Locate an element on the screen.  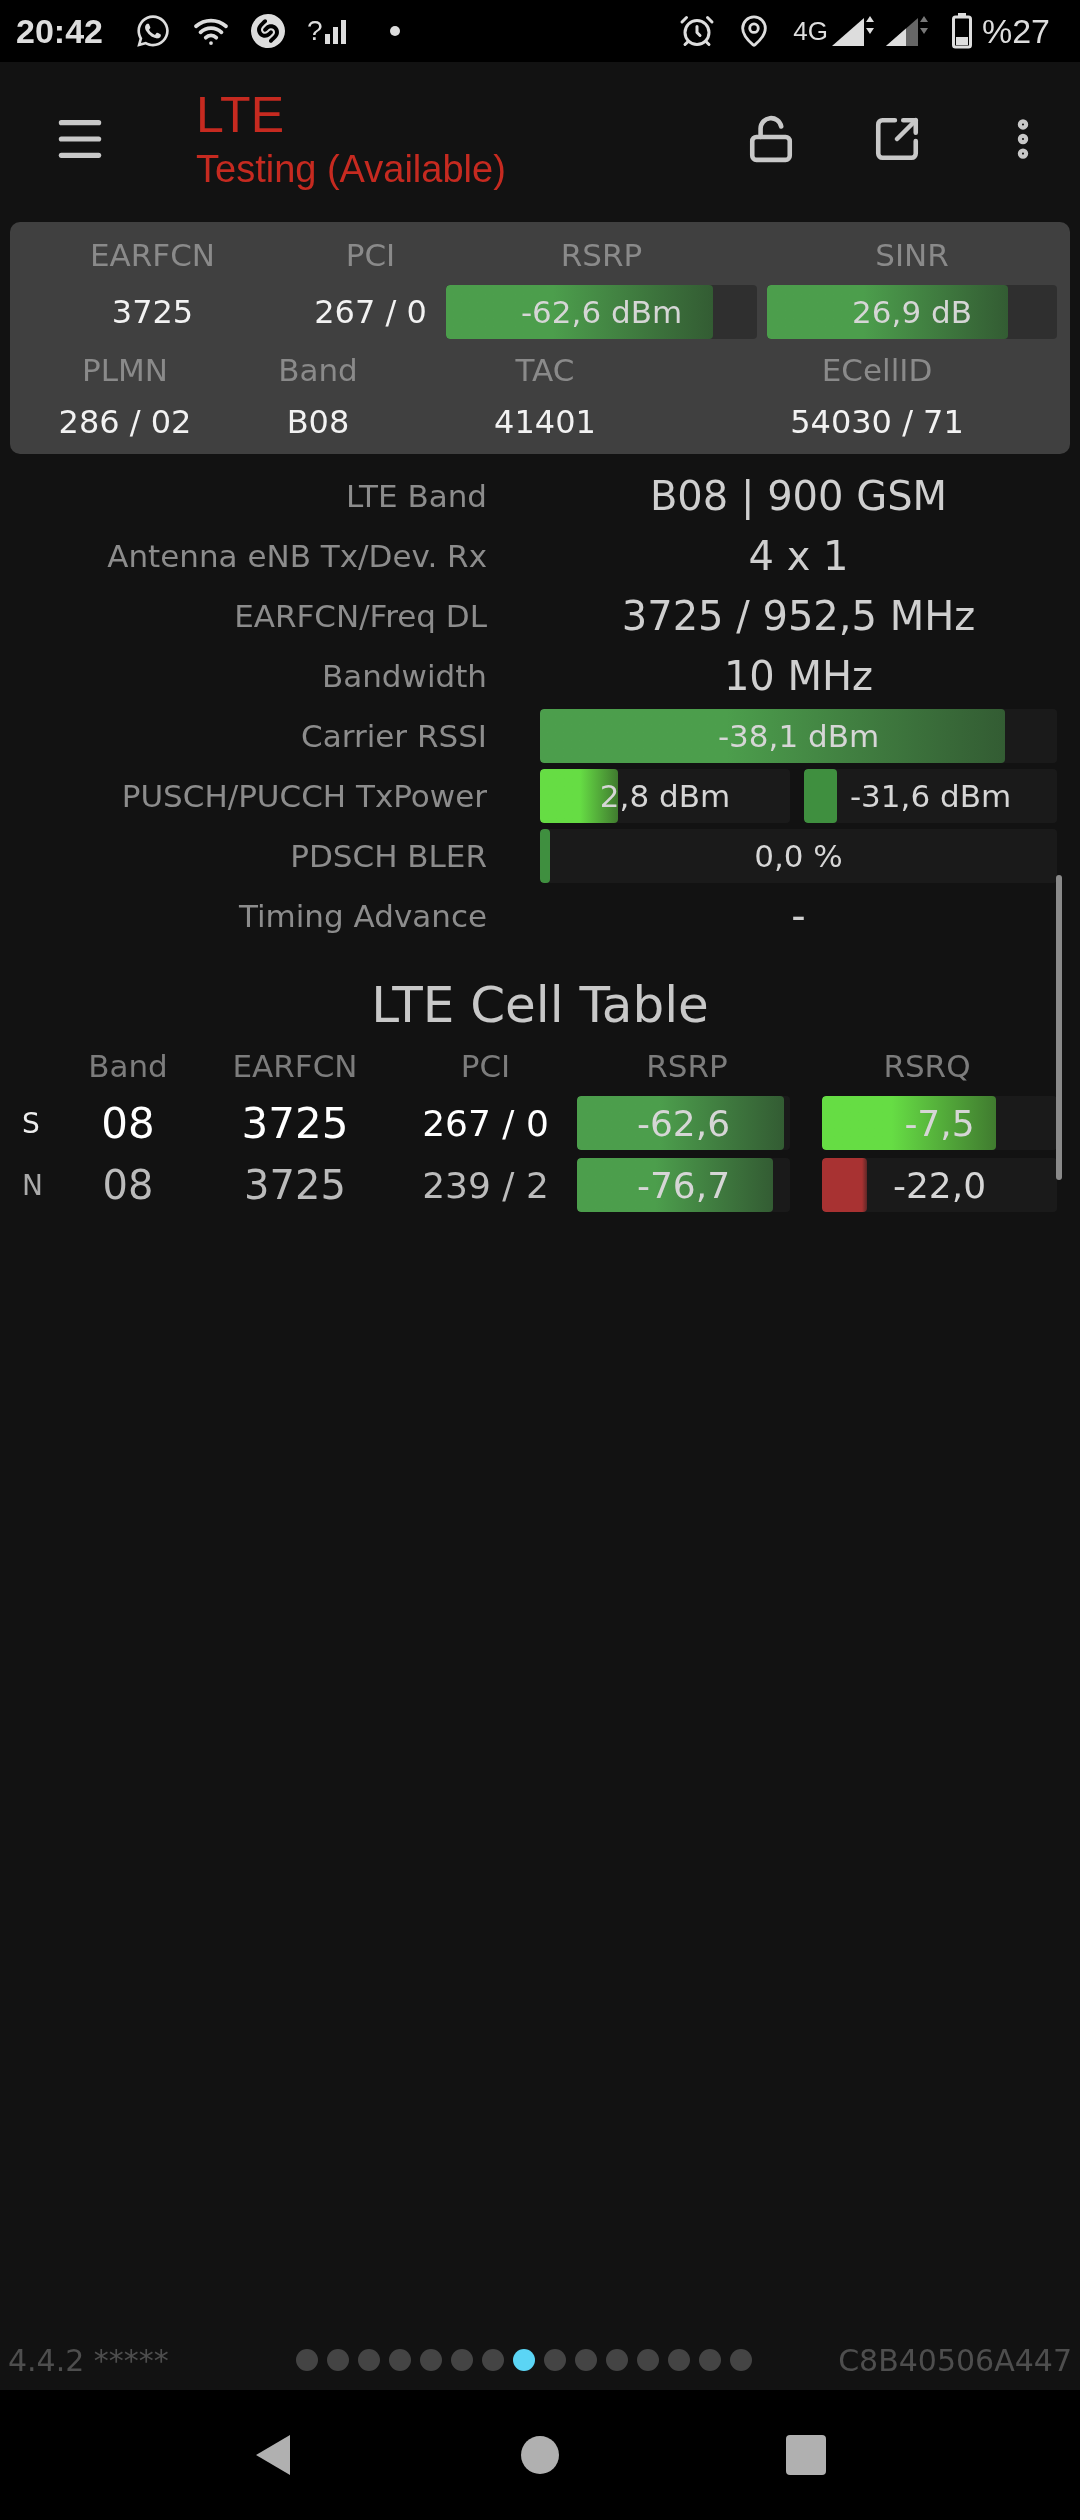
summary-label: EARFCN is located at coordinates (152, 255).